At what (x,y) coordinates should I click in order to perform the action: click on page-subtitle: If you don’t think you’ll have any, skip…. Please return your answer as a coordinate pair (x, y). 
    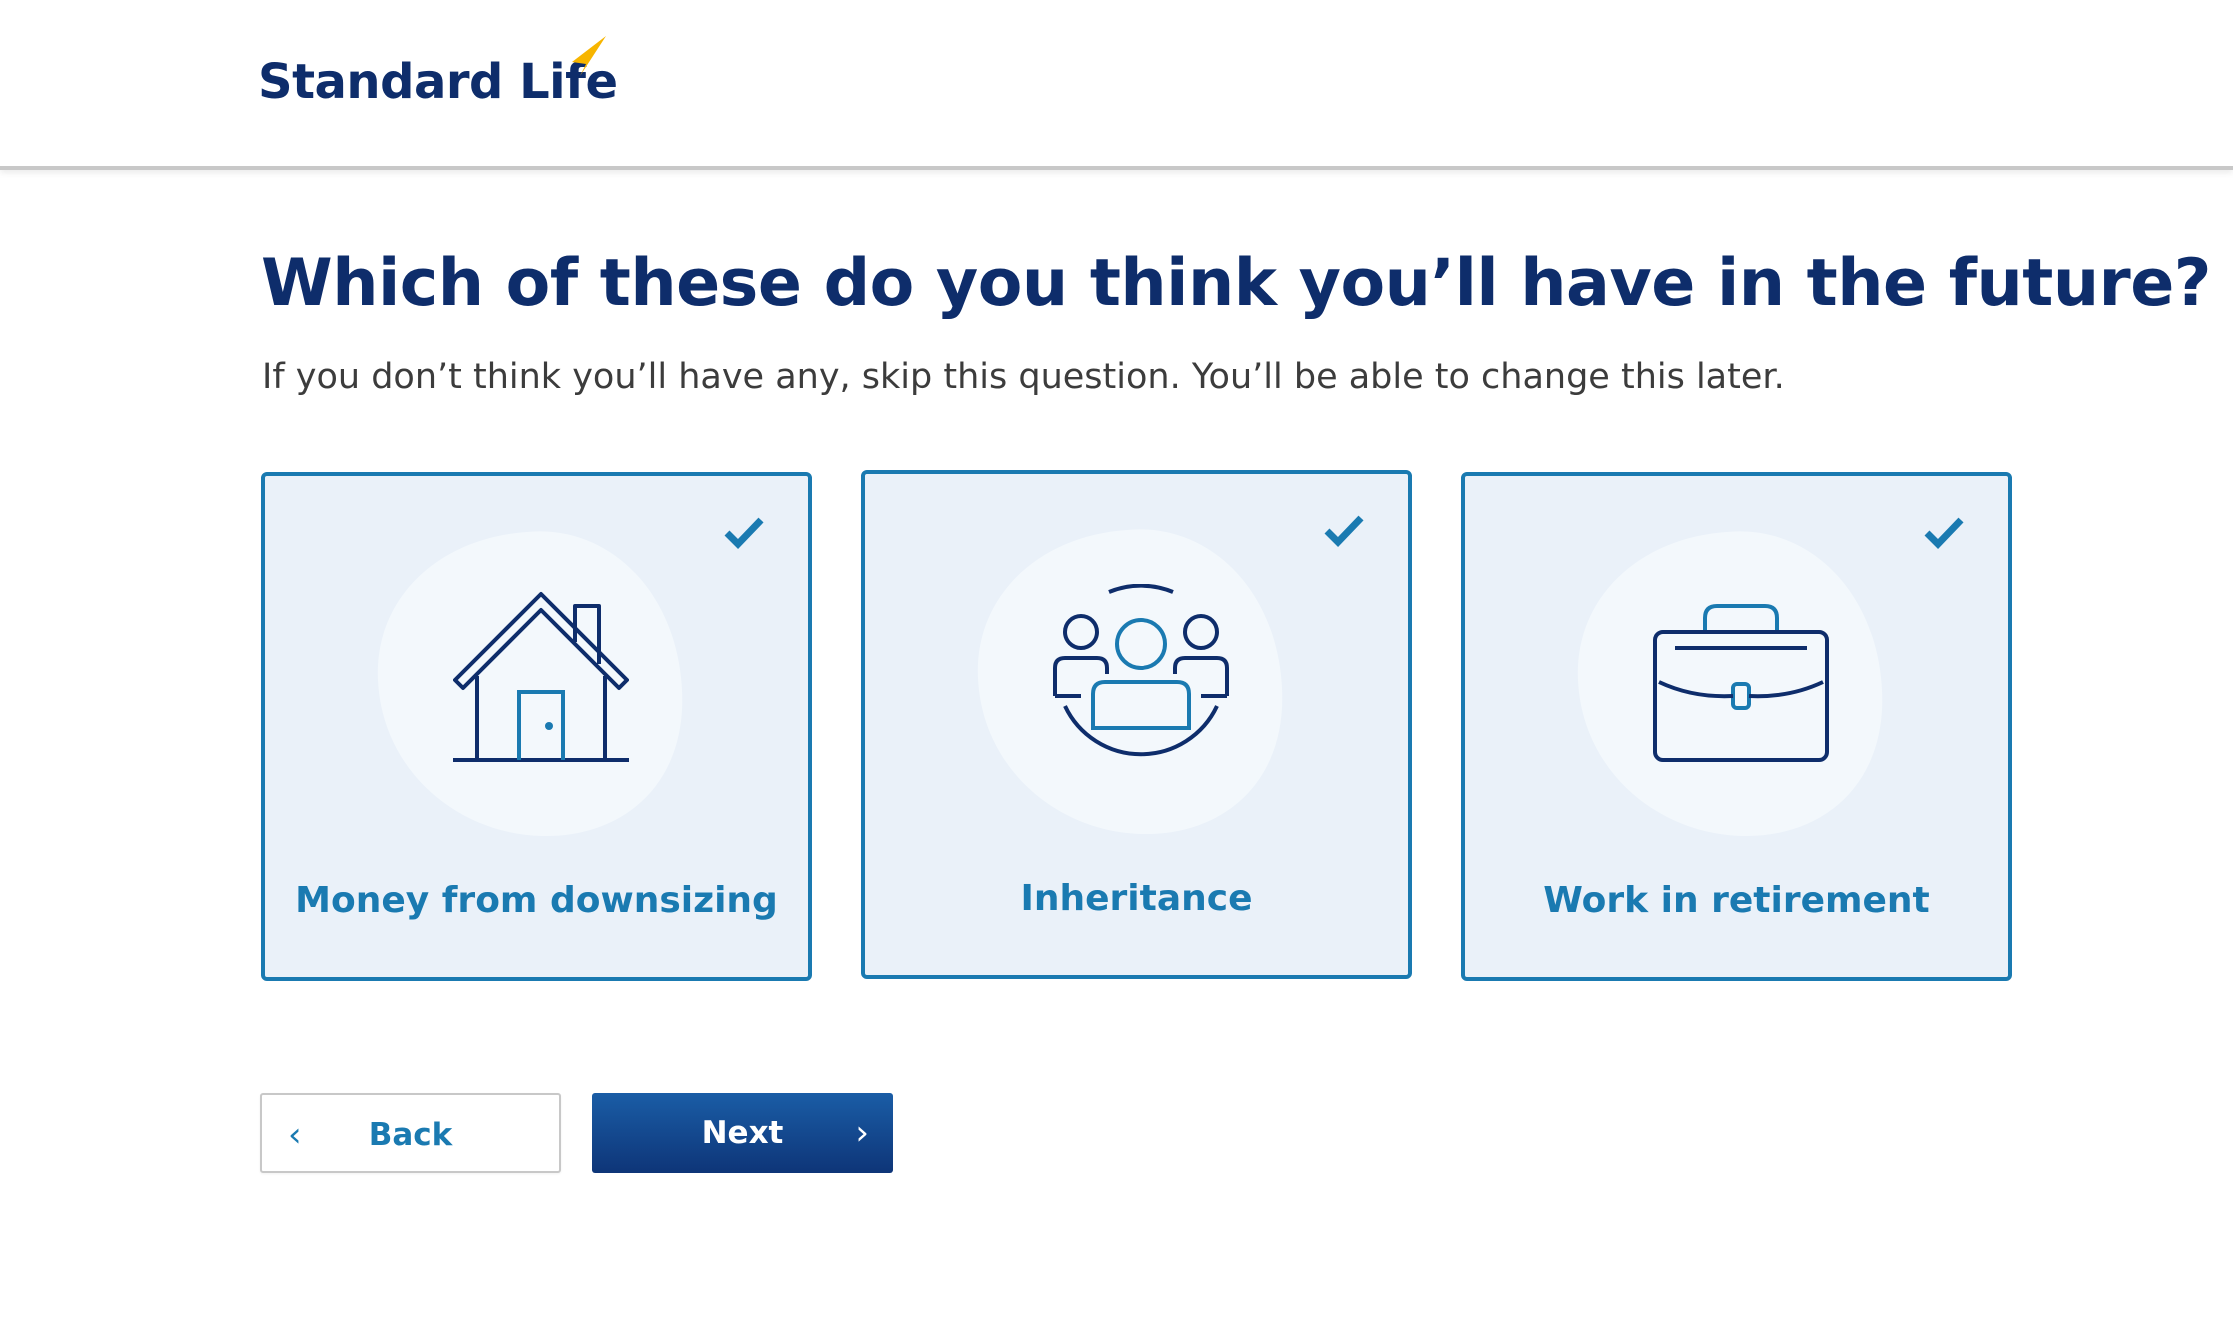
    Looking at the image, I should click on (1023, 377).